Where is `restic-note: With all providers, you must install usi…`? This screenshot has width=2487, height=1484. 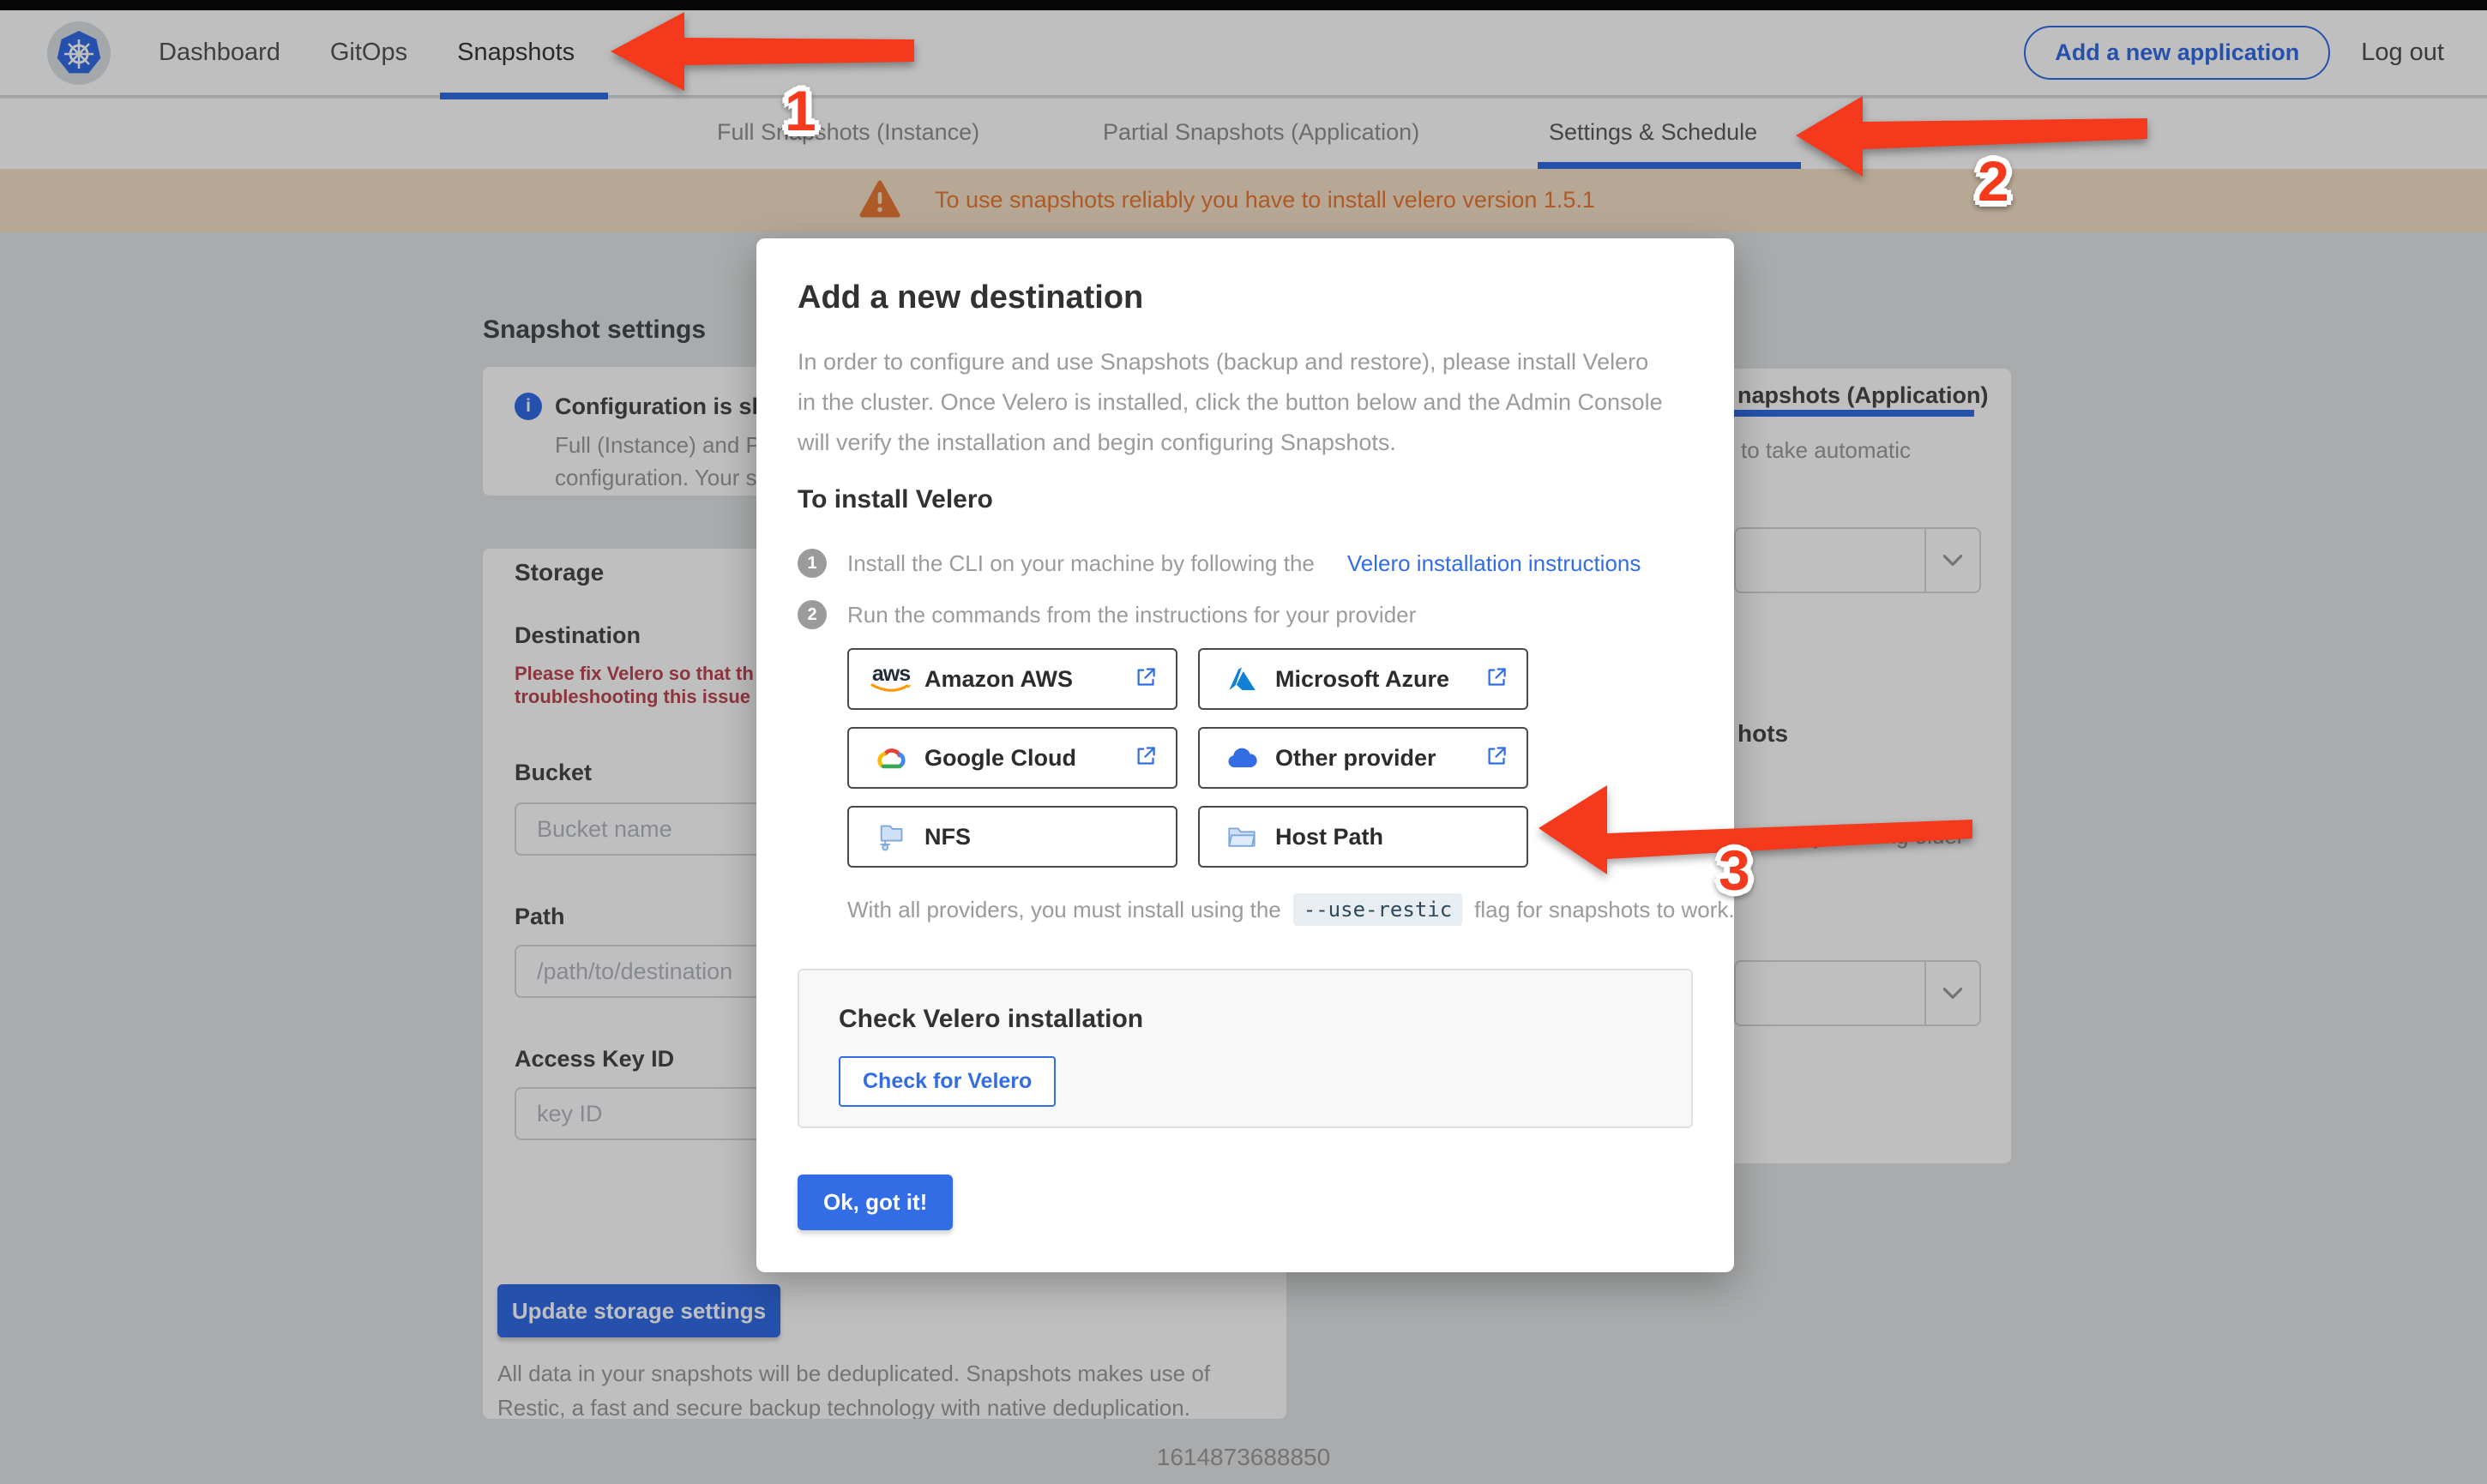
restic-note: With all providers, you must install usi… is located at coordinates (1291, 909).